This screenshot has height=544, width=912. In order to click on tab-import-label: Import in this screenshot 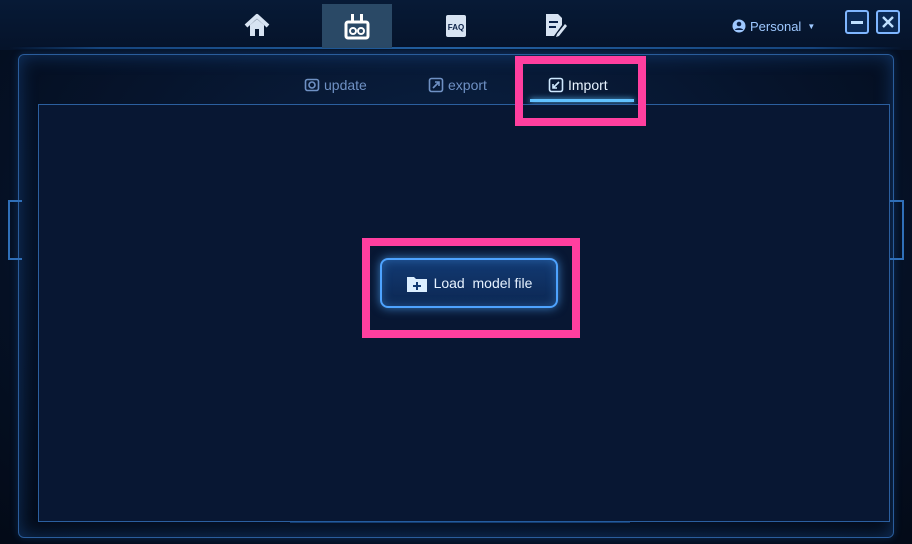, I will do `click(588, 85)`.